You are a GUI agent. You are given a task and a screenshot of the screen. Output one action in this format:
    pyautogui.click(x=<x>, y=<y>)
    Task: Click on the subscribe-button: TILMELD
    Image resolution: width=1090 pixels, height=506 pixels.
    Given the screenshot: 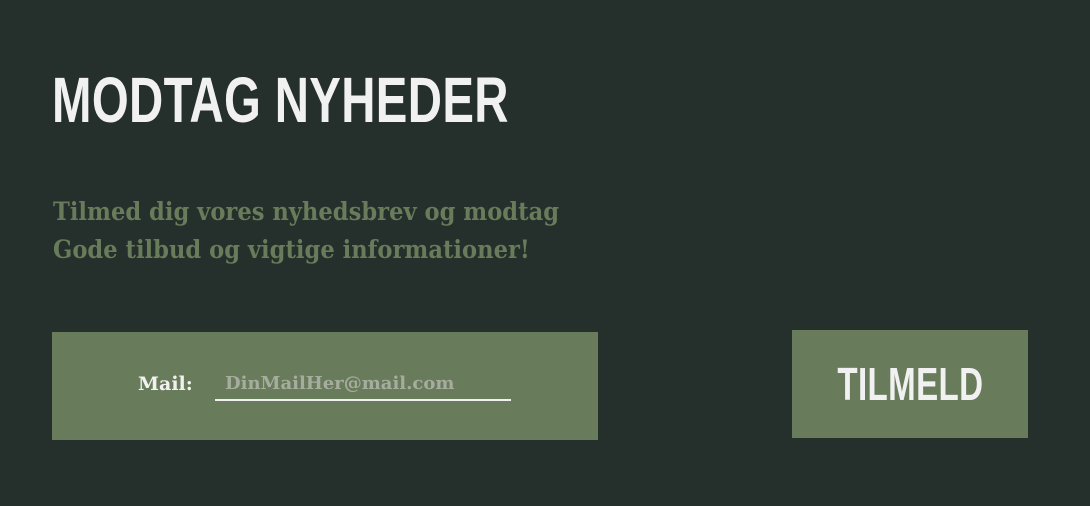 What is the action you would take?
    pyautogui.click(x=910, y=384)
    